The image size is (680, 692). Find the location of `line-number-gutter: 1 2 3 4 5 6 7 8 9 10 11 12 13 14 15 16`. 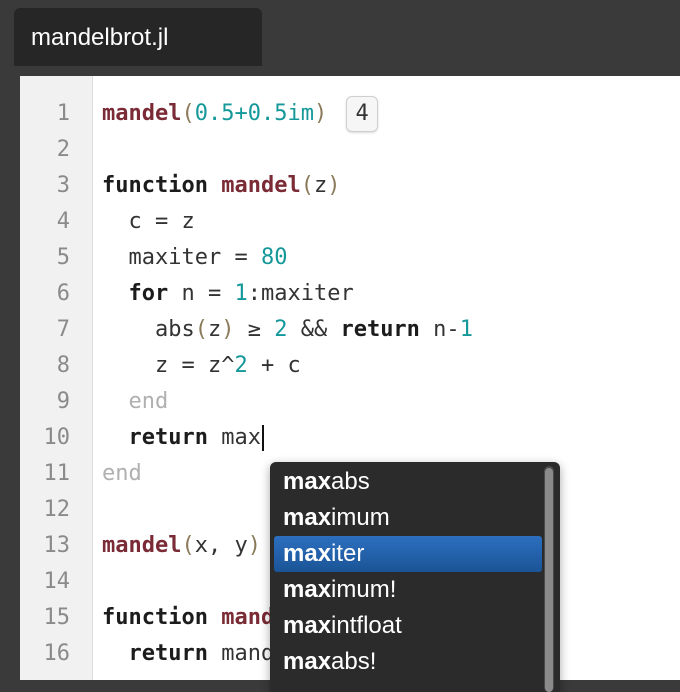

line-number-gutter: 1 2 3 4 5 6 7 8 9 10 11 12 13 14 15 16 is located at coordinates (56, 378).